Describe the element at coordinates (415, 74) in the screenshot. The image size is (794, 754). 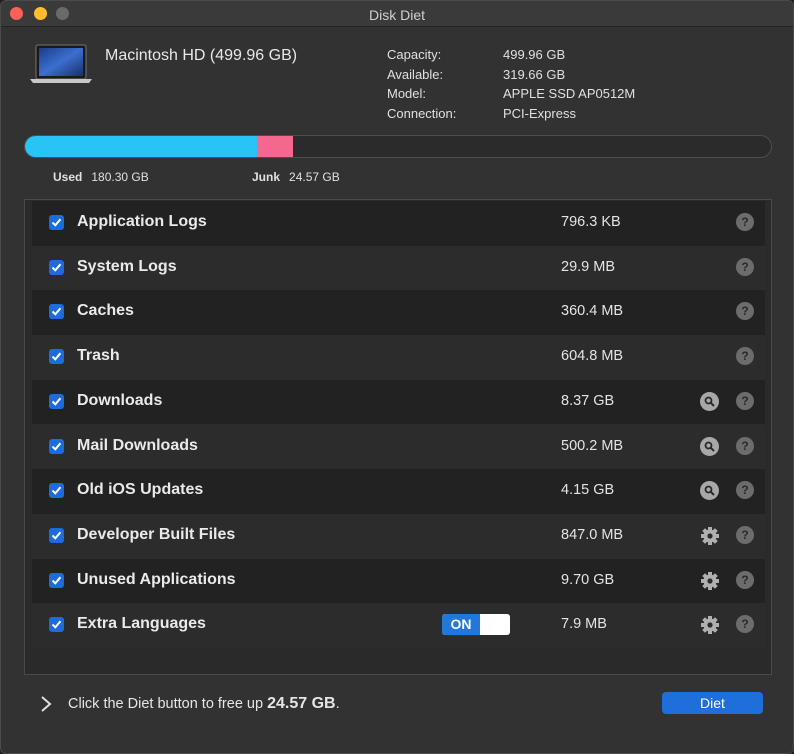
I see `available-label: Available:` at that location.